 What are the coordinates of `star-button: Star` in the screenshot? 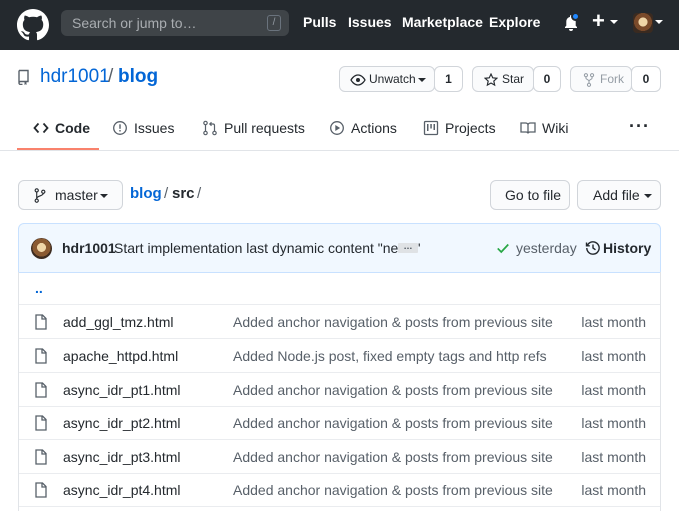 It's located at (503, 79).